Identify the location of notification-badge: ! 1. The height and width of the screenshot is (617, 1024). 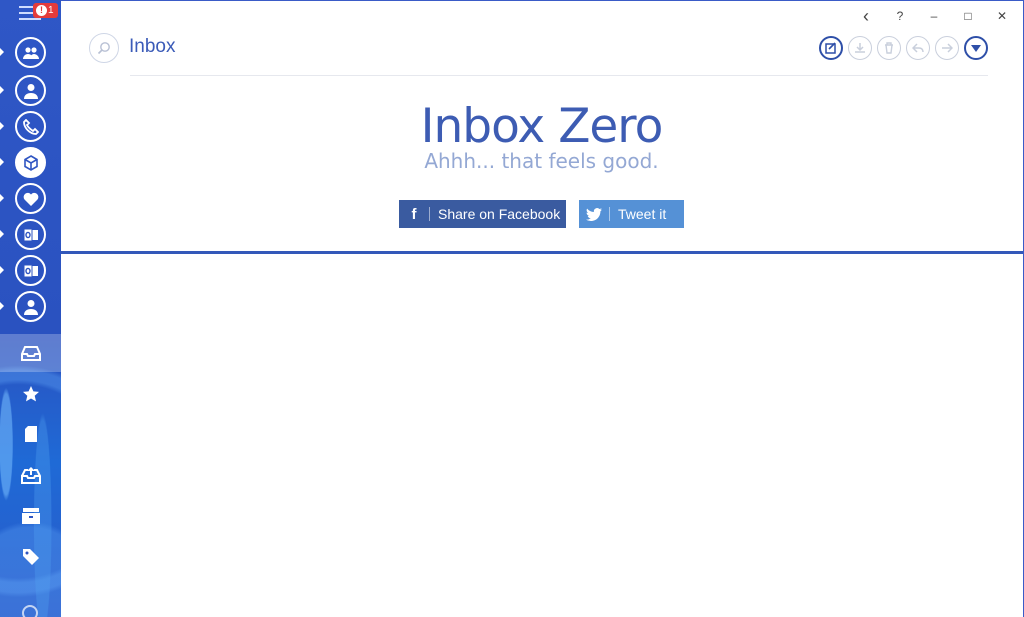
(45, 10).